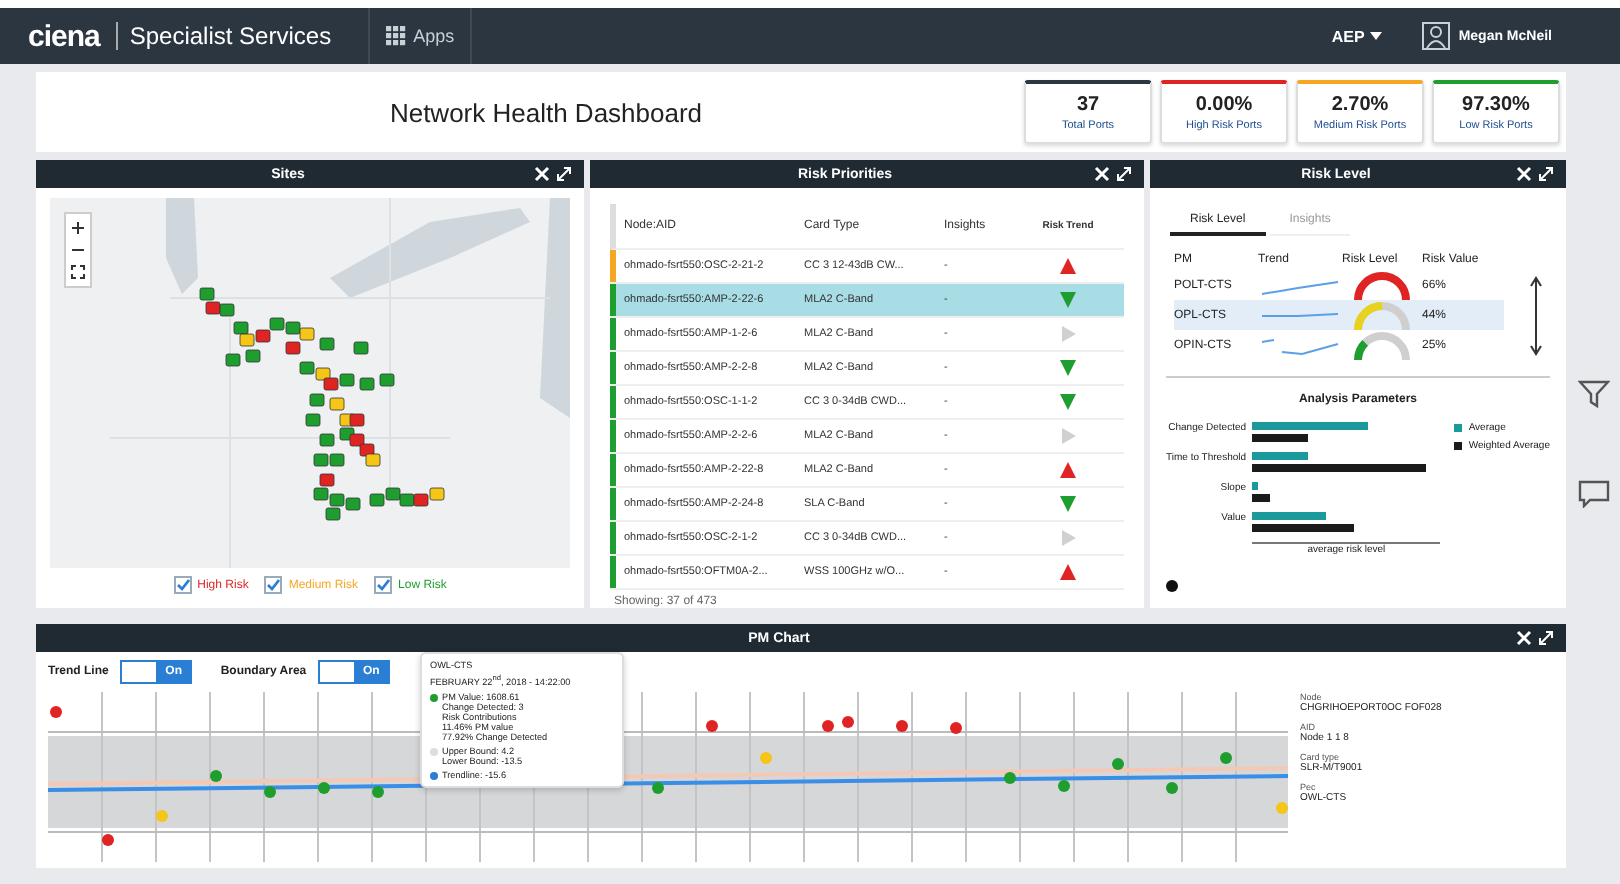  What do you see at coordinates (1300, 345) in the screenshot?
I see `sparkline` at bounding box center [1300, 345].